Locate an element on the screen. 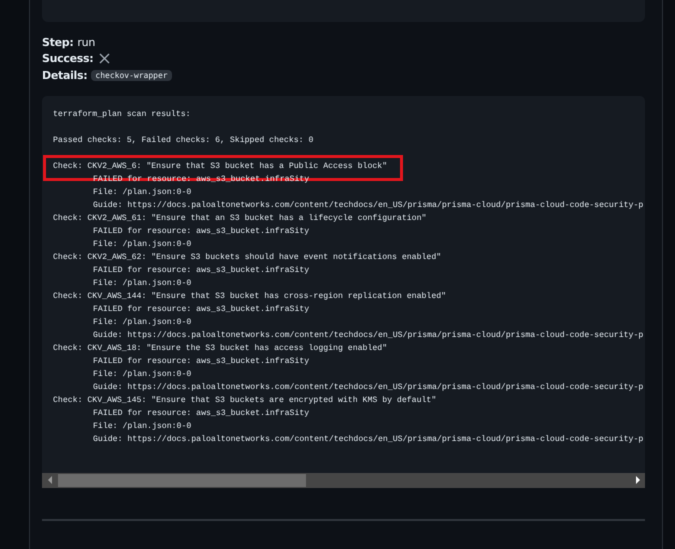 The image size is (675, 549). left-arrow-icon is located at coordinates (50, 480).